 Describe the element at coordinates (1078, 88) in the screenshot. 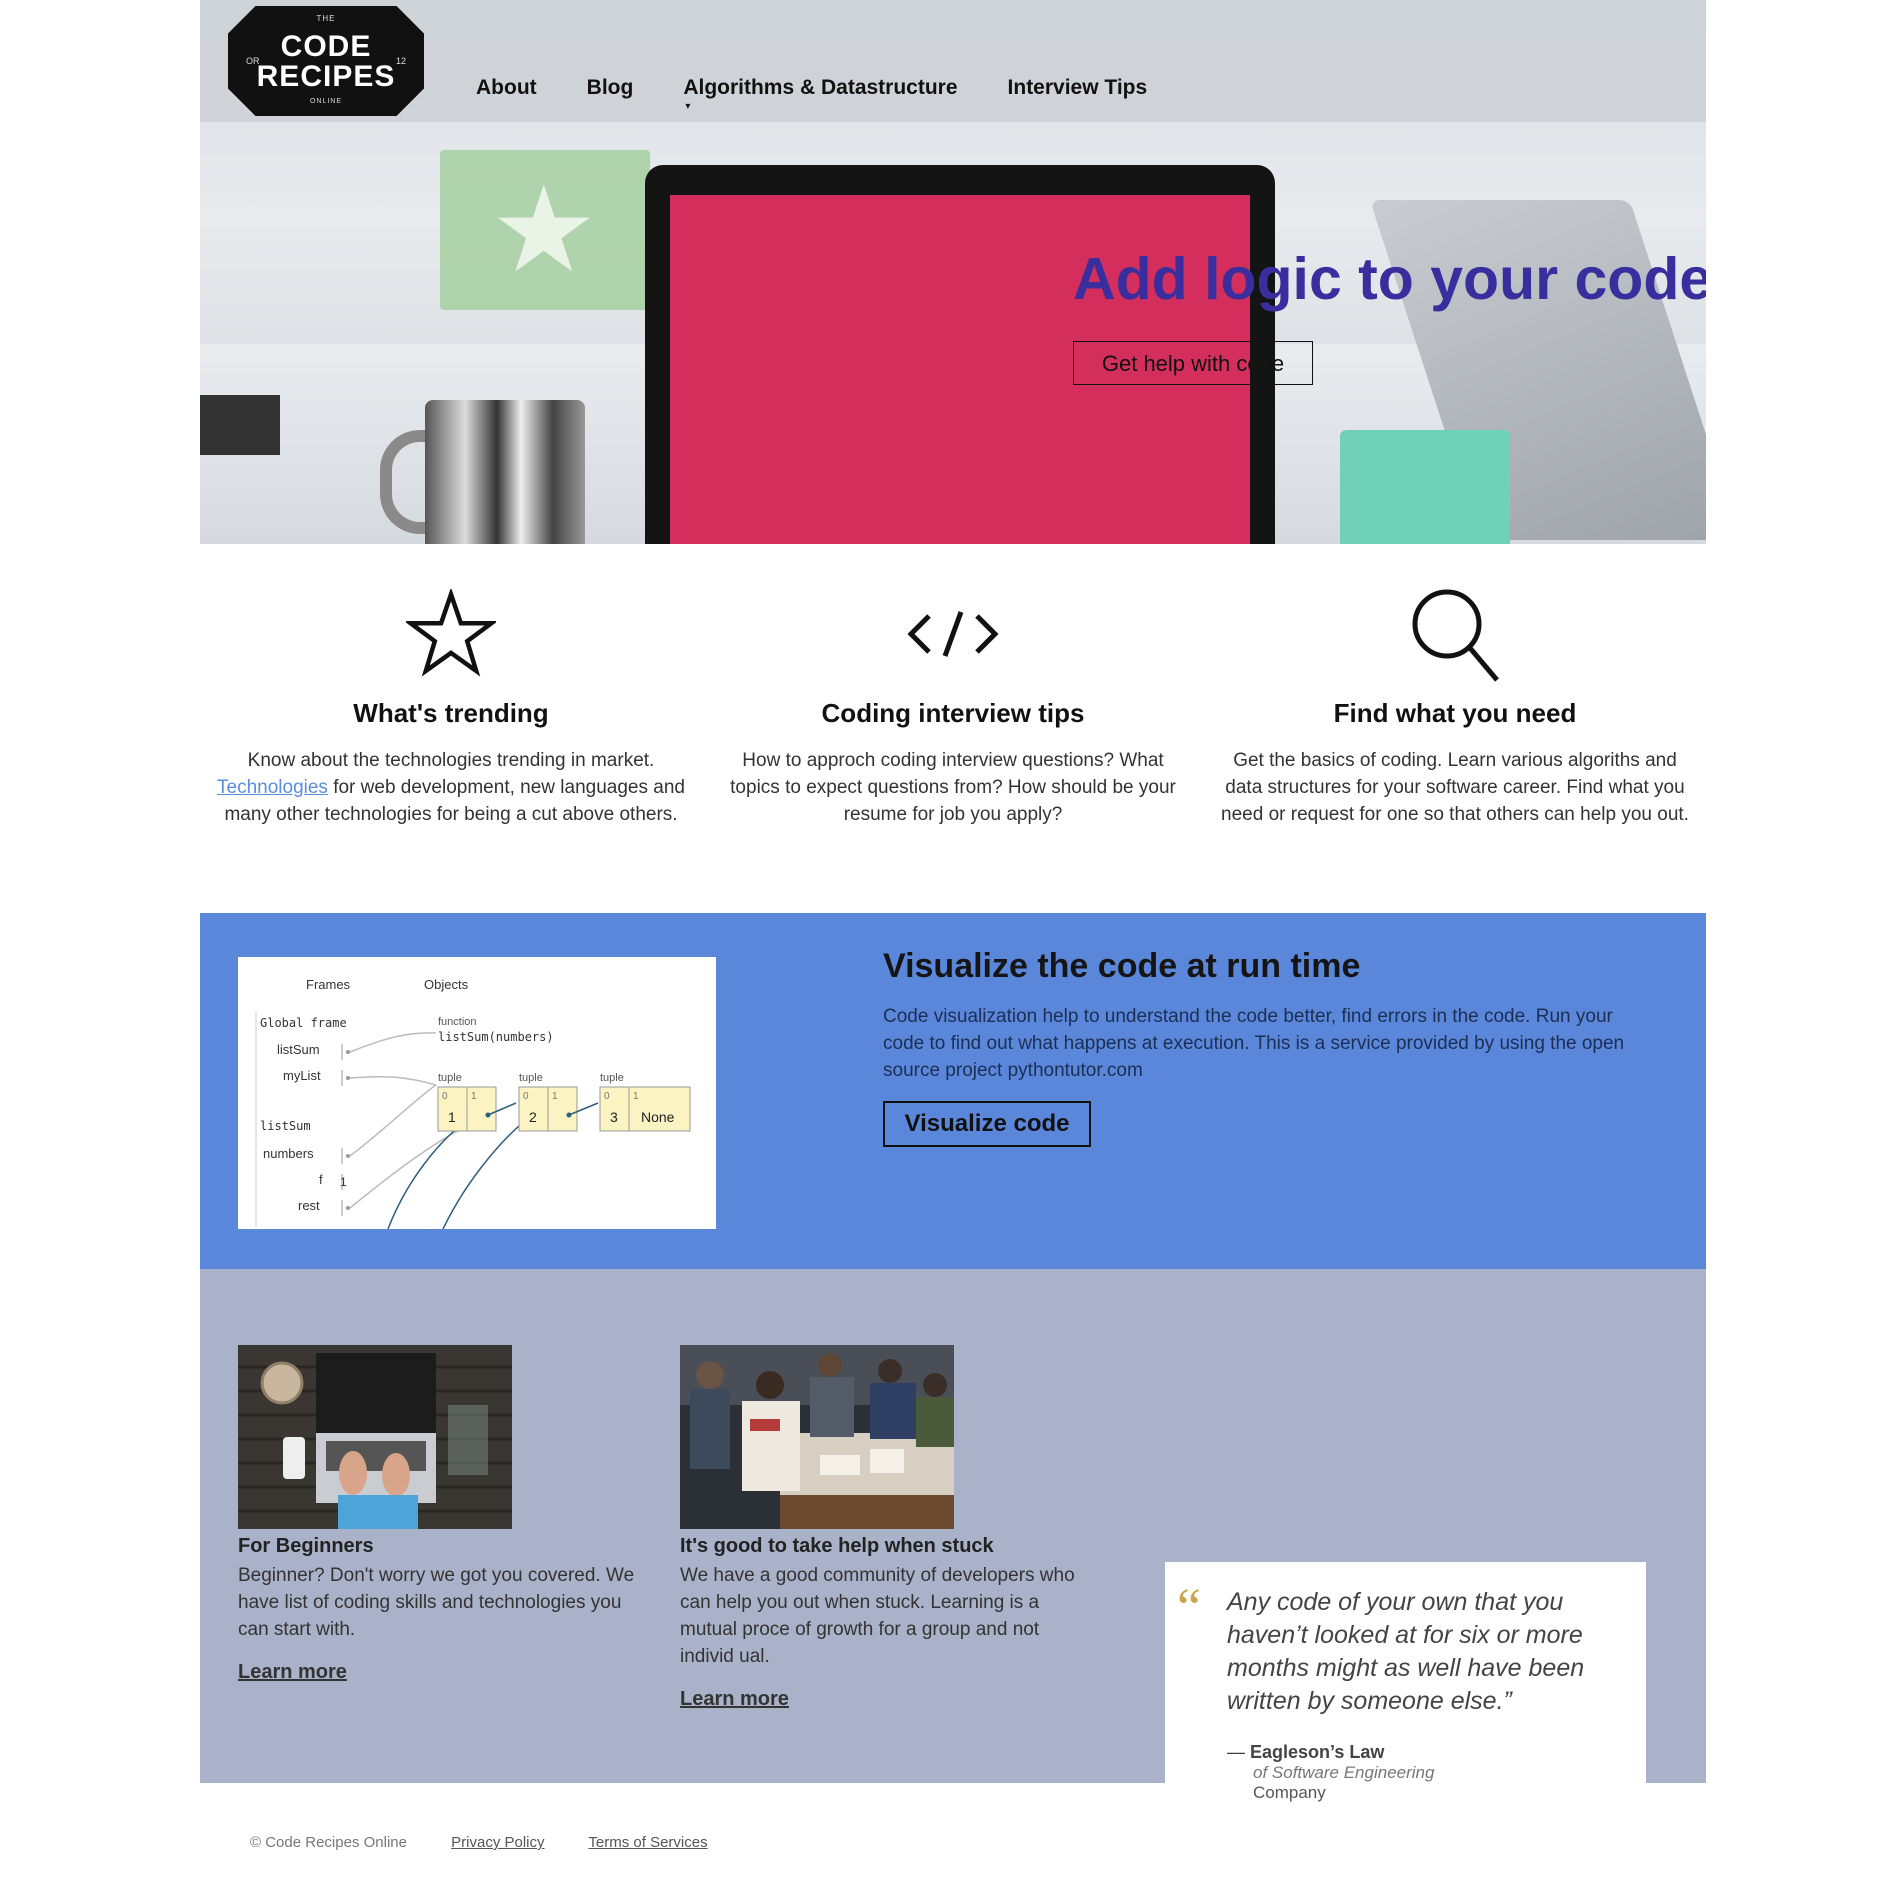

I see `nav-link-interview-tips: Interview Tips` at that location.